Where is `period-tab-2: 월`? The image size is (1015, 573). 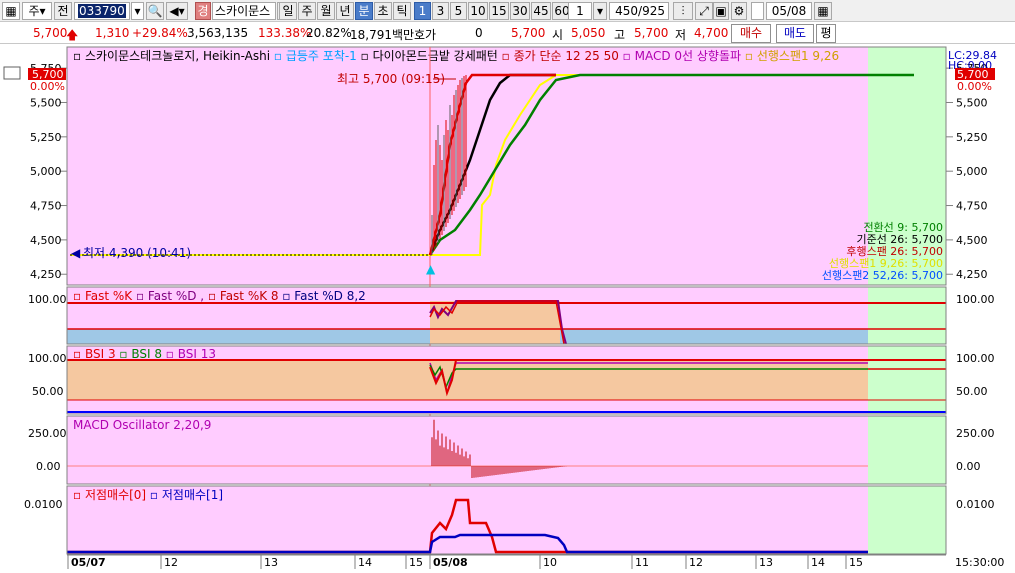 period-tab-2: 월 is located at coordinates (326, 11).